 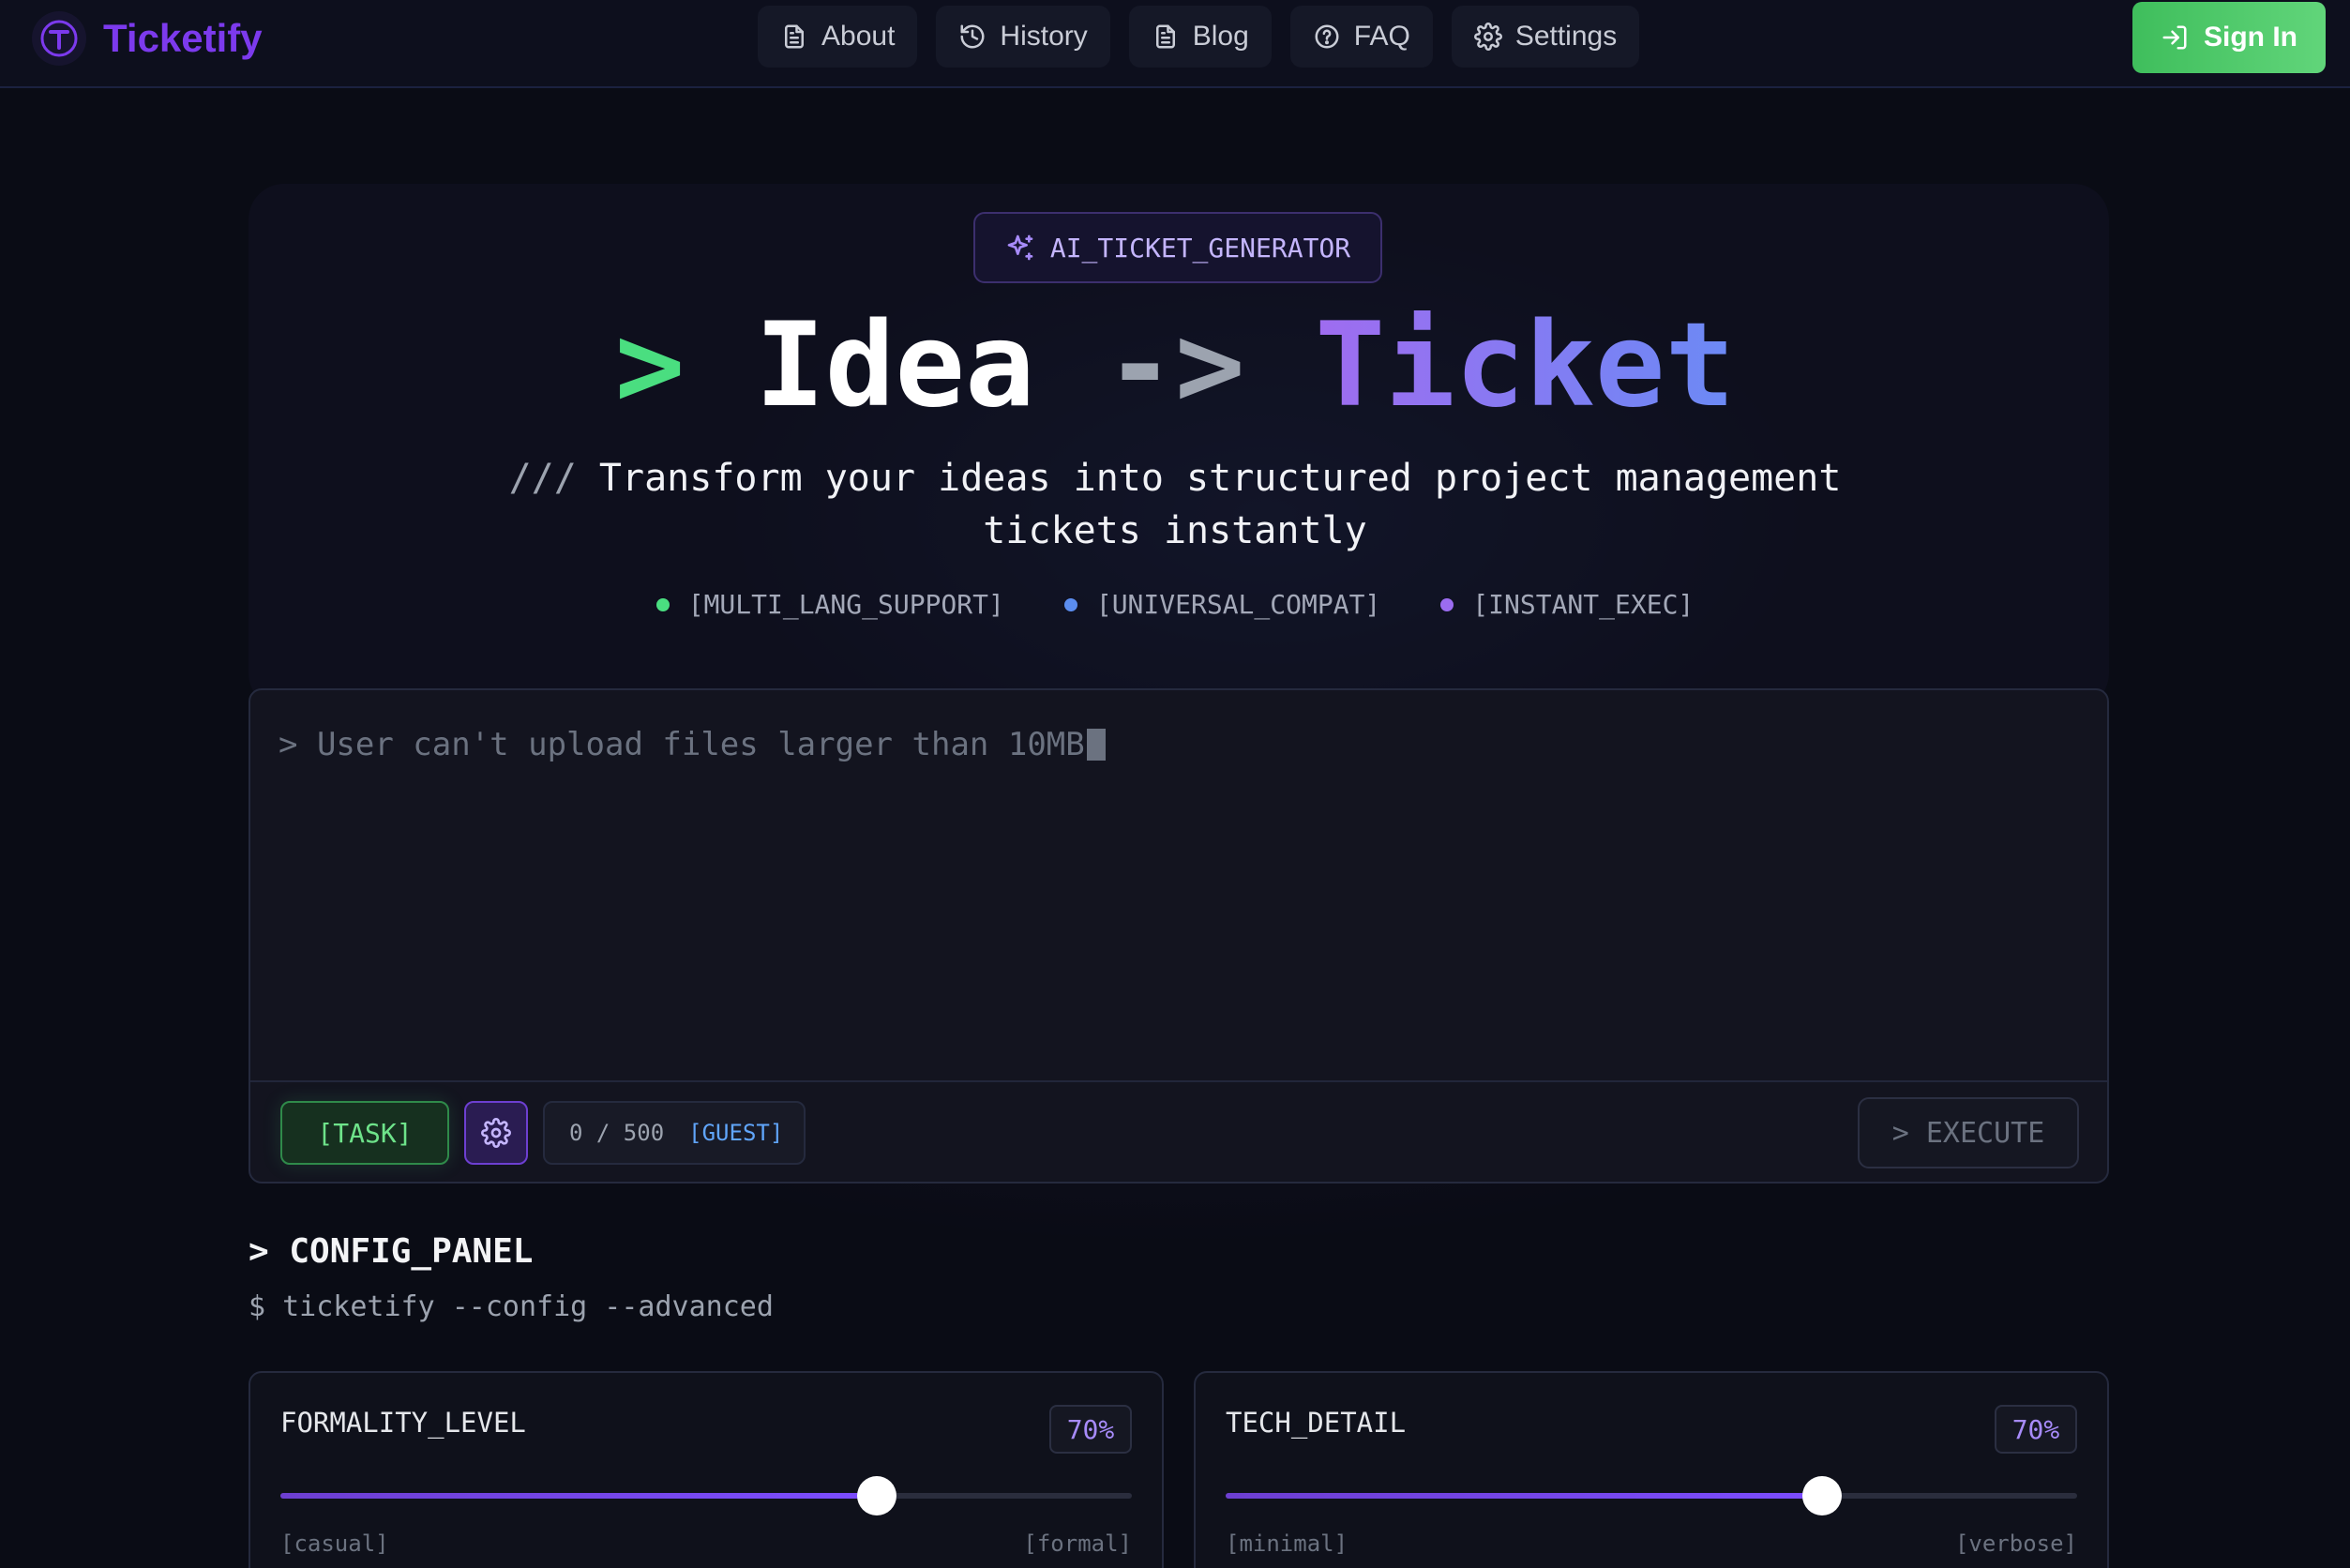 I want to click on generator-badge-label: AI_TICKET_GENERATOR, so click(x=1200, y=248).